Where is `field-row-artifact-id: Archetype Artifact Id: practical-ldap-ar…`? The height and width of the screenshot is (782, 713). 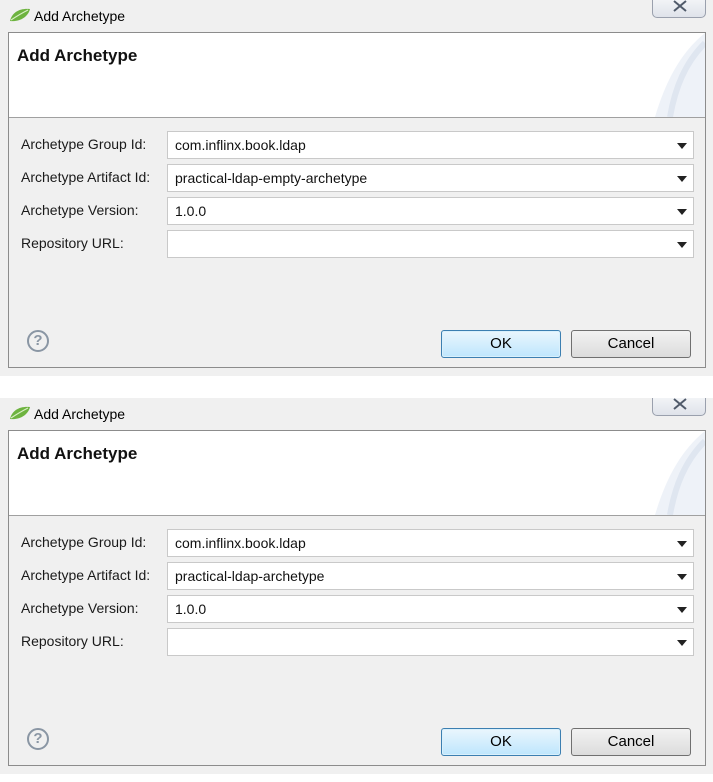
field-row-artifact-id: Archetype Artifact Id: practical-ldap-ar… is located at coordinates (357, 576).